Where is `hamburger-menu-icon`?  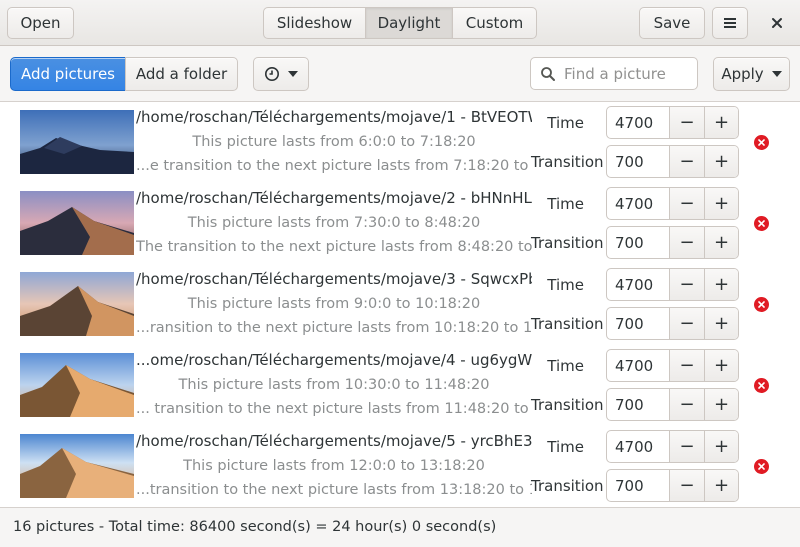 hamburger-menu-icon is located at coordinates (730, 23).